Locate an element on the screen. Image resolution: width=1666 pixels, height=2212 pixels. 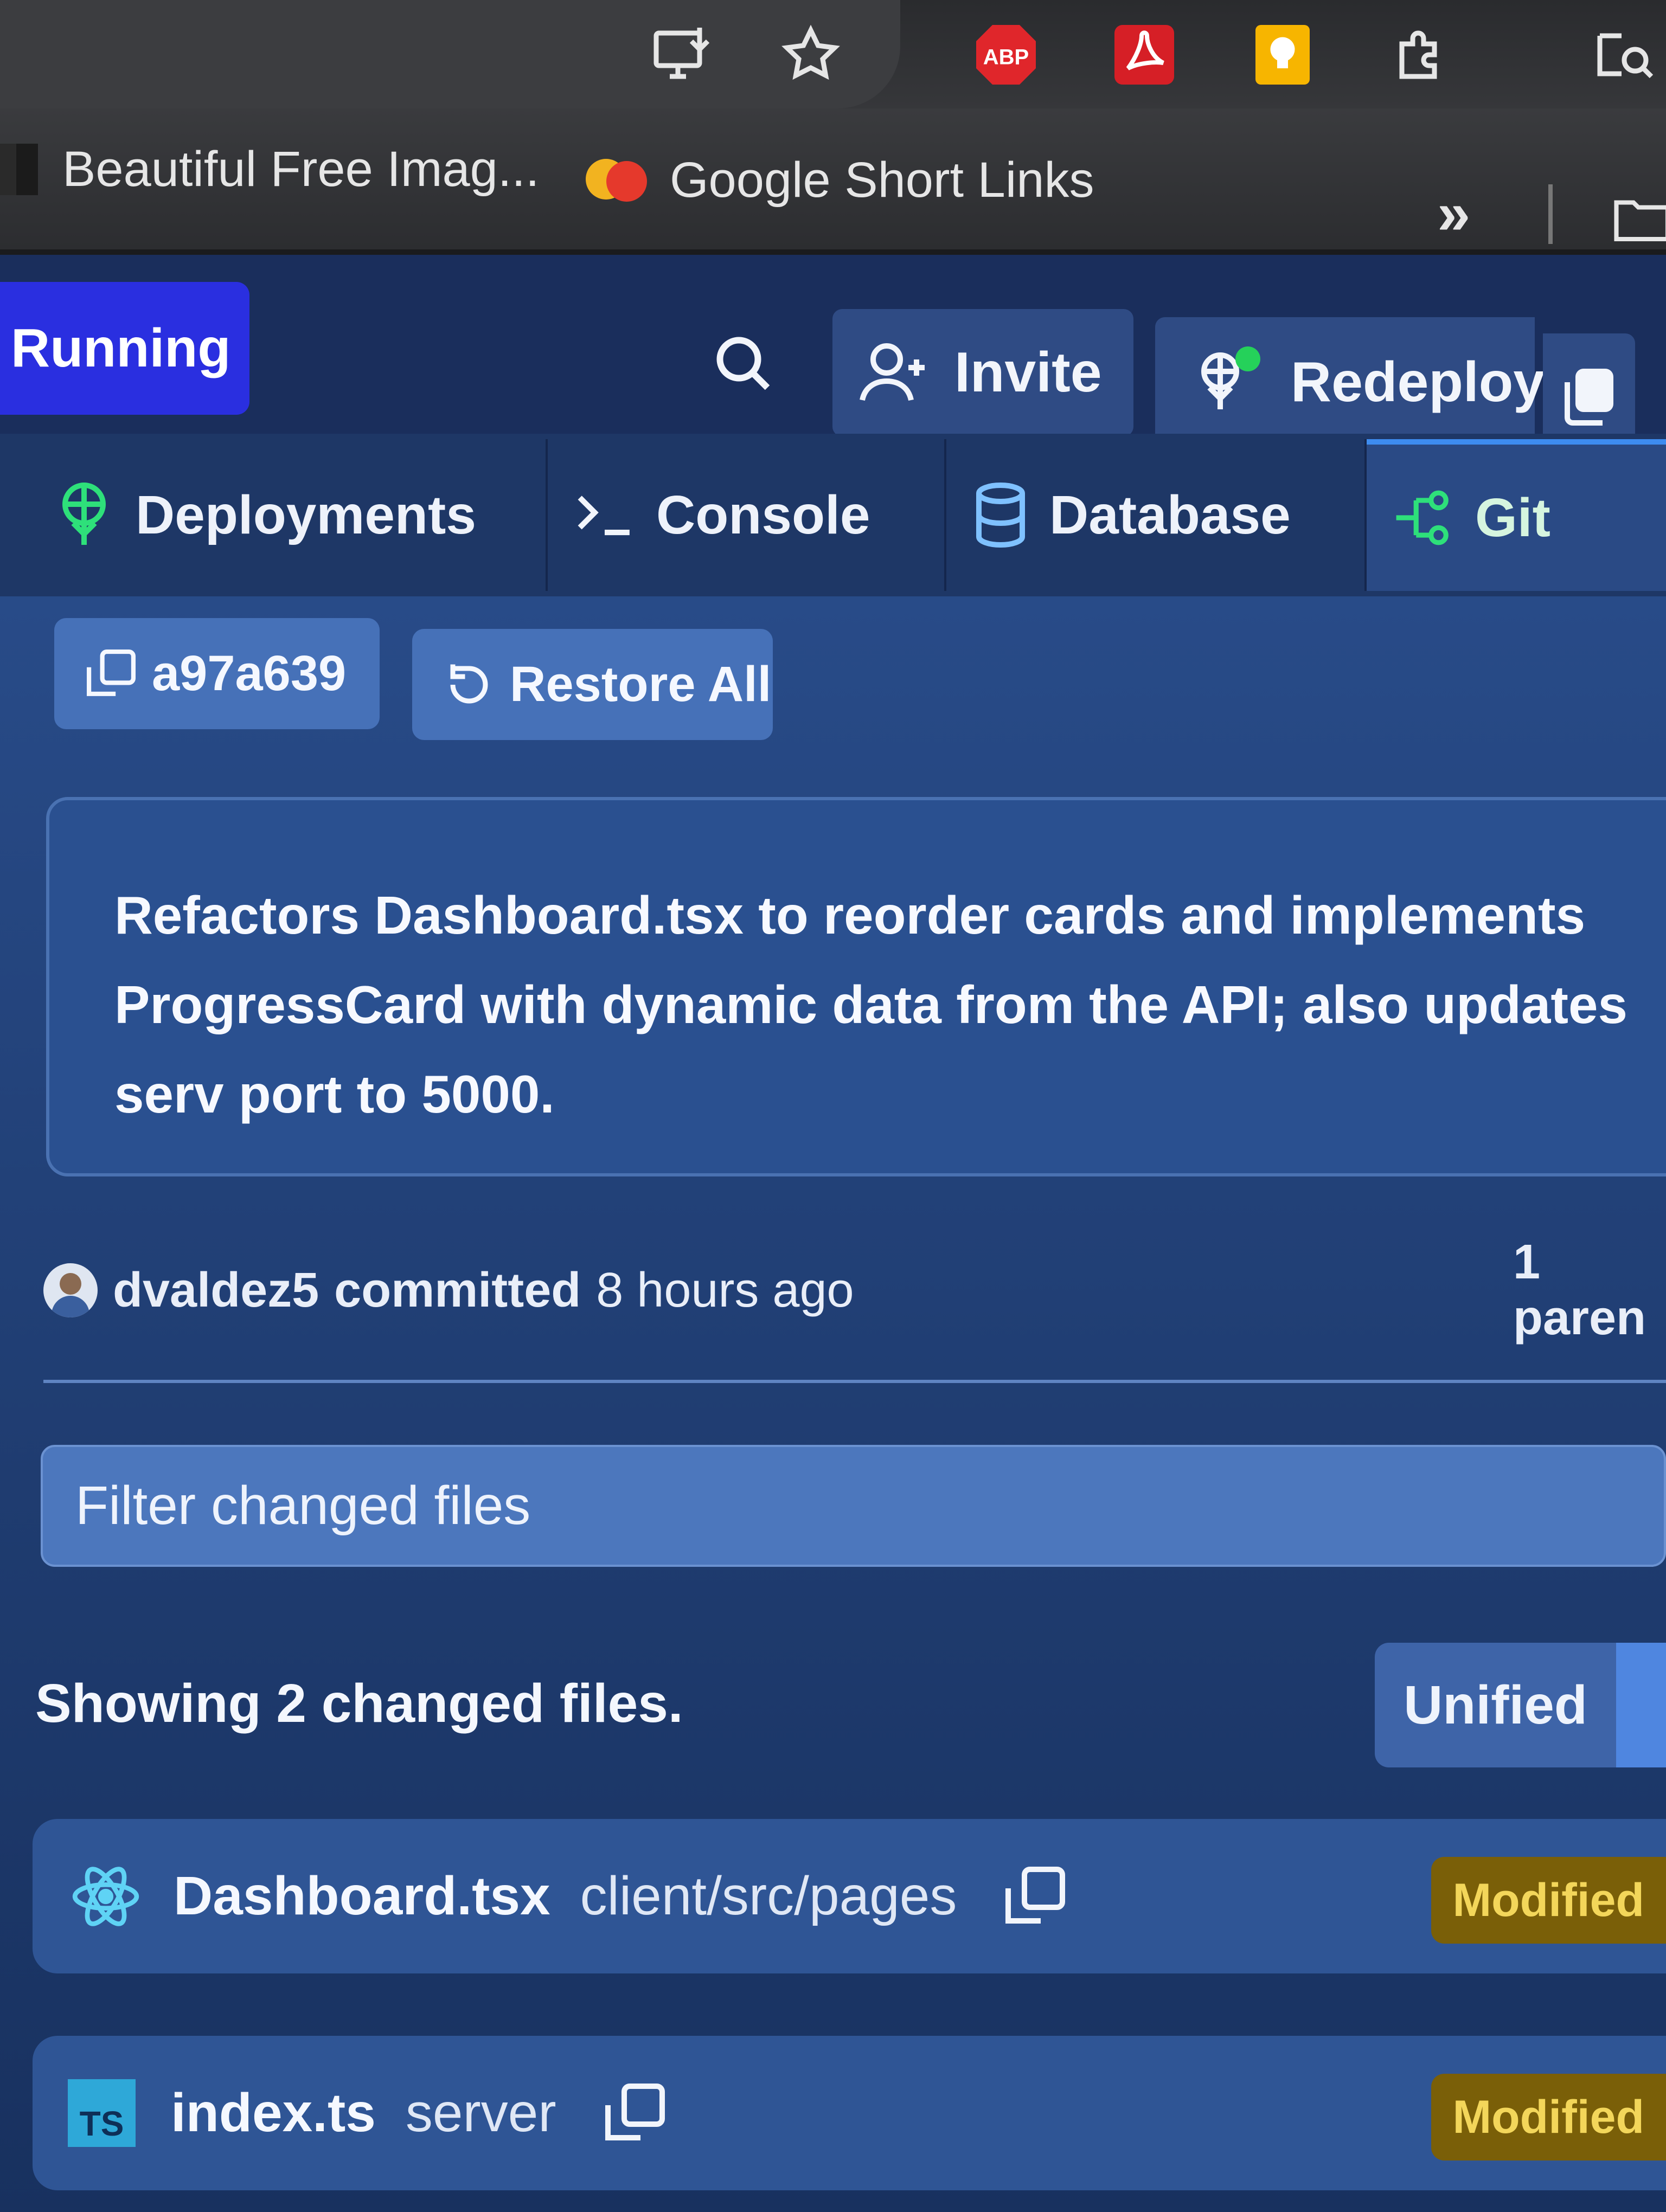
unified-label: Unified is located at coordinates (1496, 1704).